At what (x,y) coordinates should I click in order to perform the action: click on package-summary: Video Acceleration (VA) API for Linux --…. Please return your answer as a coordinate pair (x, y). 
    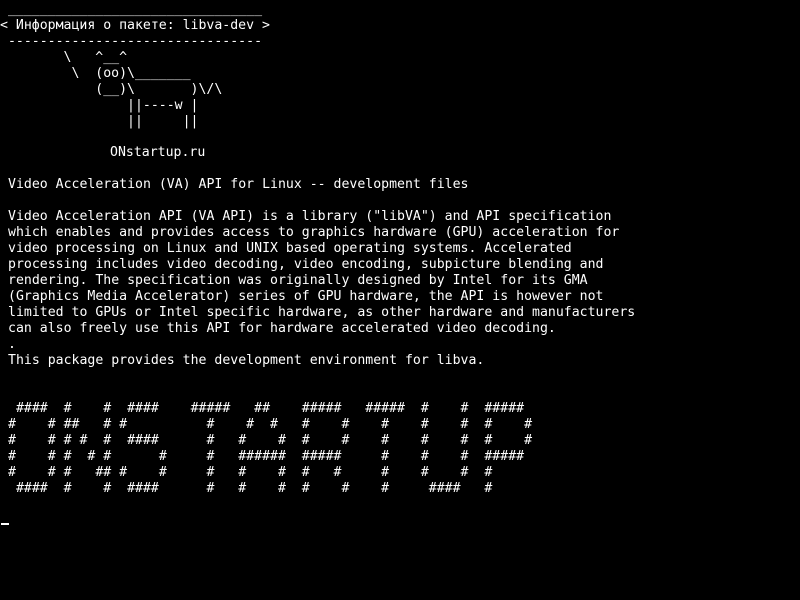
    Looking at the image, I should click on (238, 184).